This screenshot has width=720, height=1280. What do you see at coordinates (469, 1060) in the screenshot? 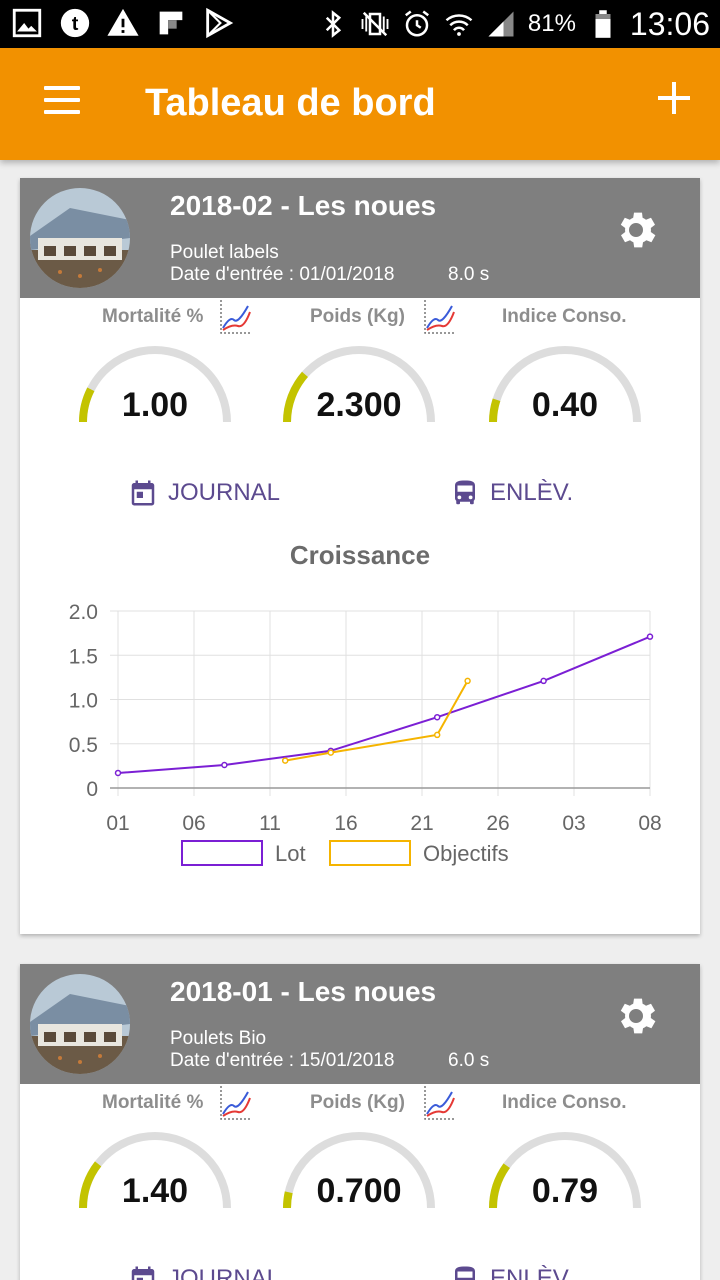
I see `lot-age: 6.0 s` at bounding box center [469, 1060].